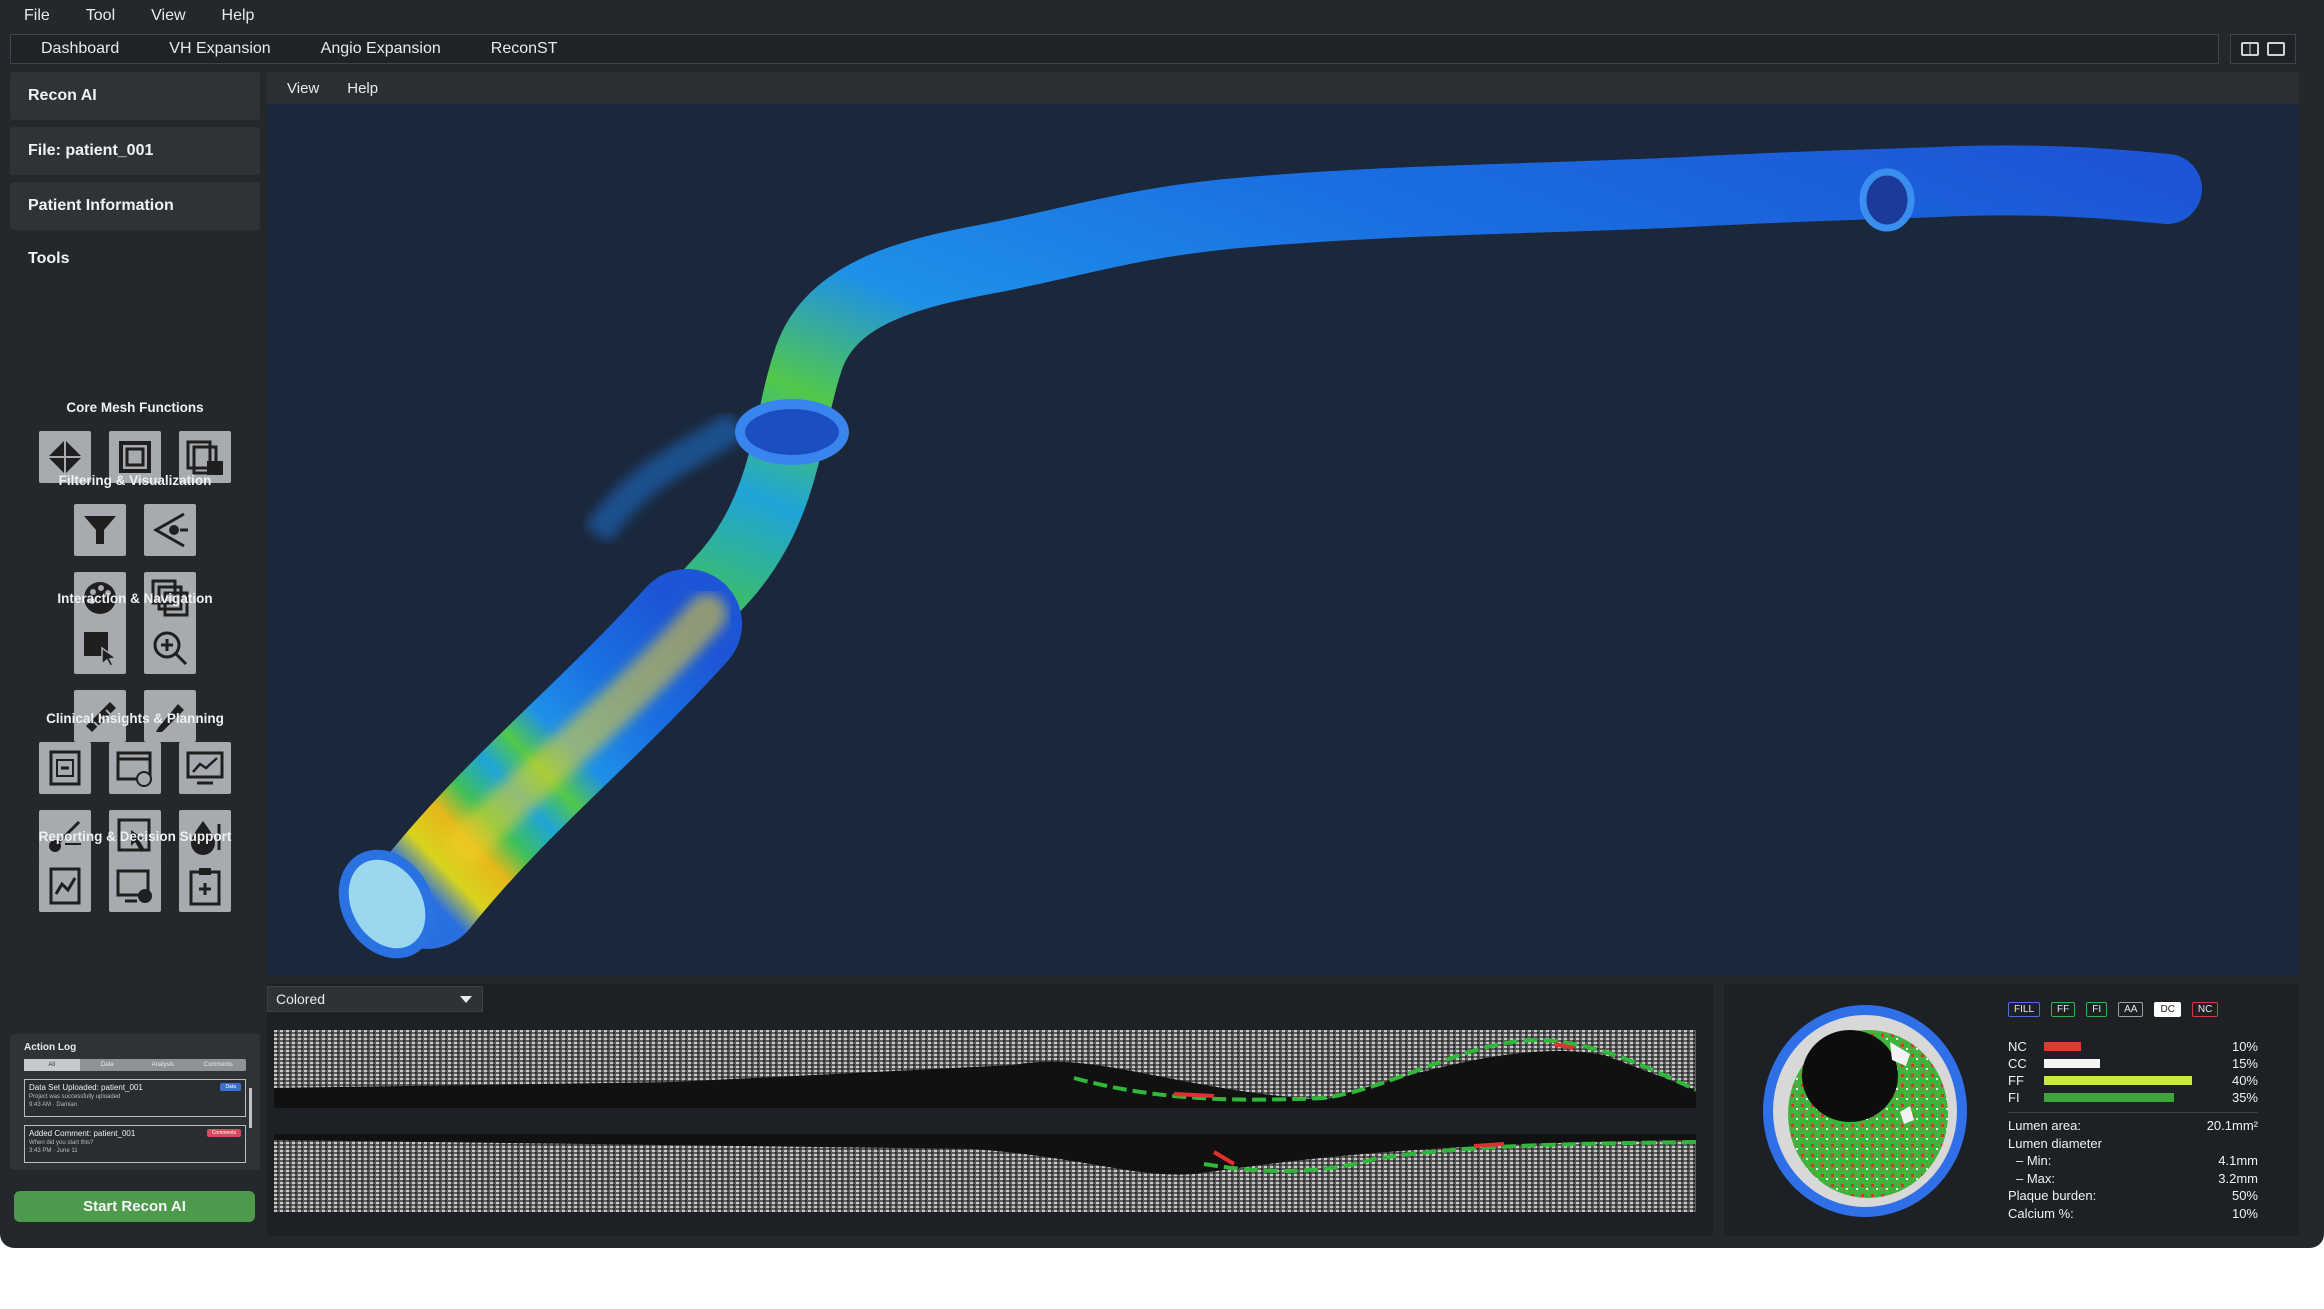  I want to click on monitor-chart-tool-button, so click(205, 768).